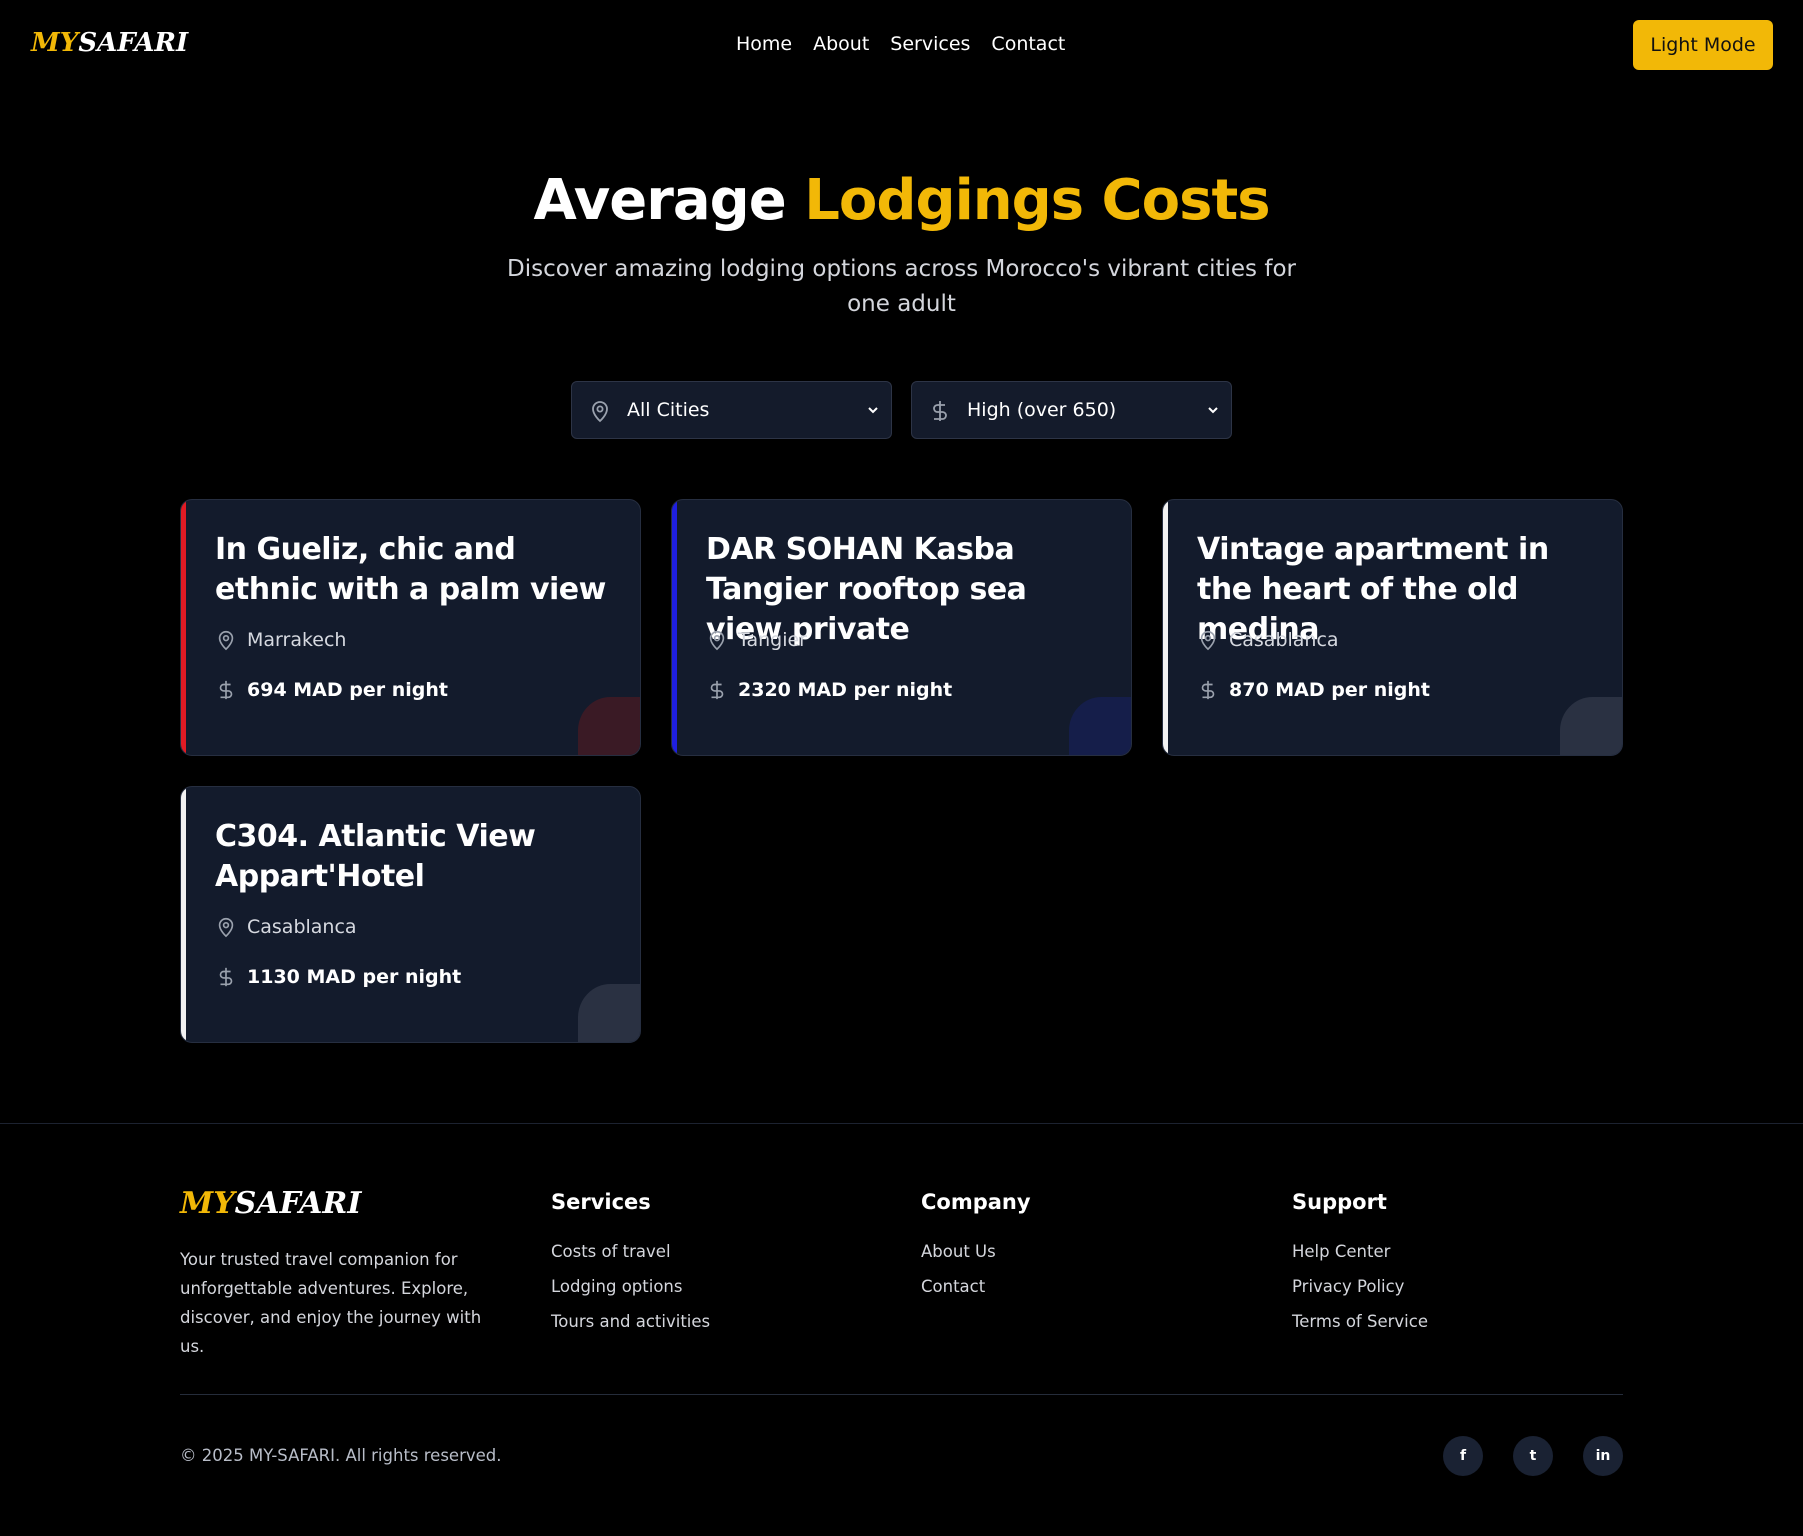  I want to click on footer-link: About Us, so click(976, 1251).